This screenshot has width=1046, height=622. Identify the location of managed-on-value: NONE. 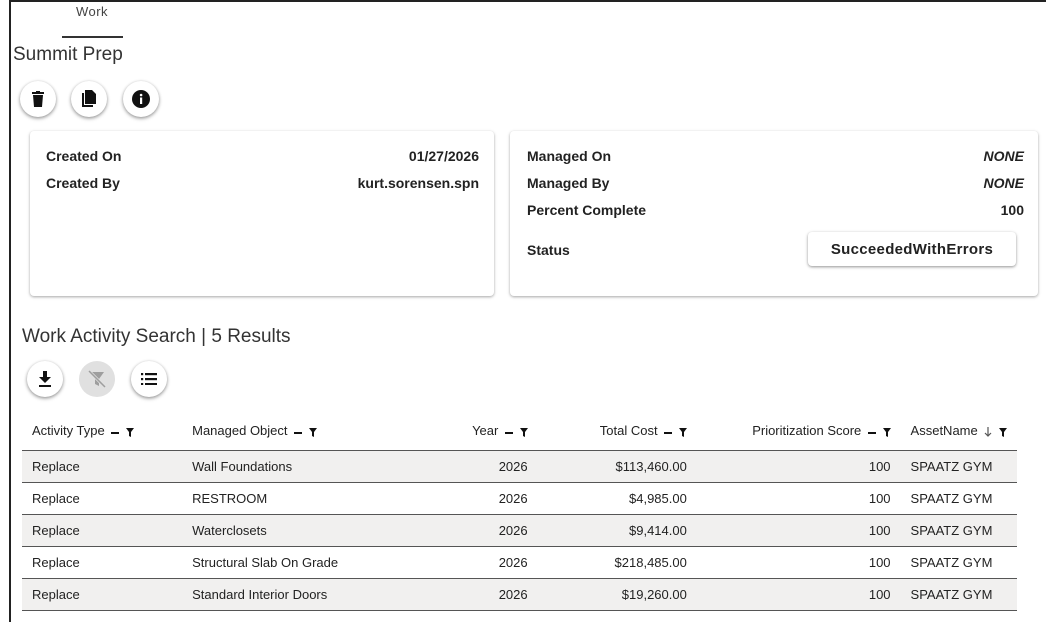
(1003, 156).